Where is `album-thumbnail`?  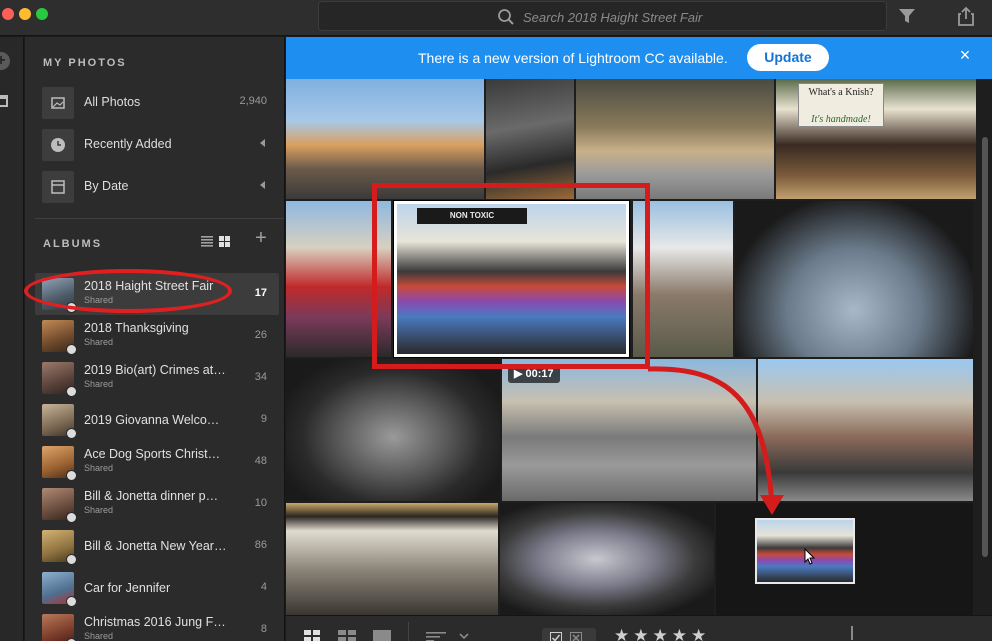 album-thumbnail is located at coordinates (58, 627).